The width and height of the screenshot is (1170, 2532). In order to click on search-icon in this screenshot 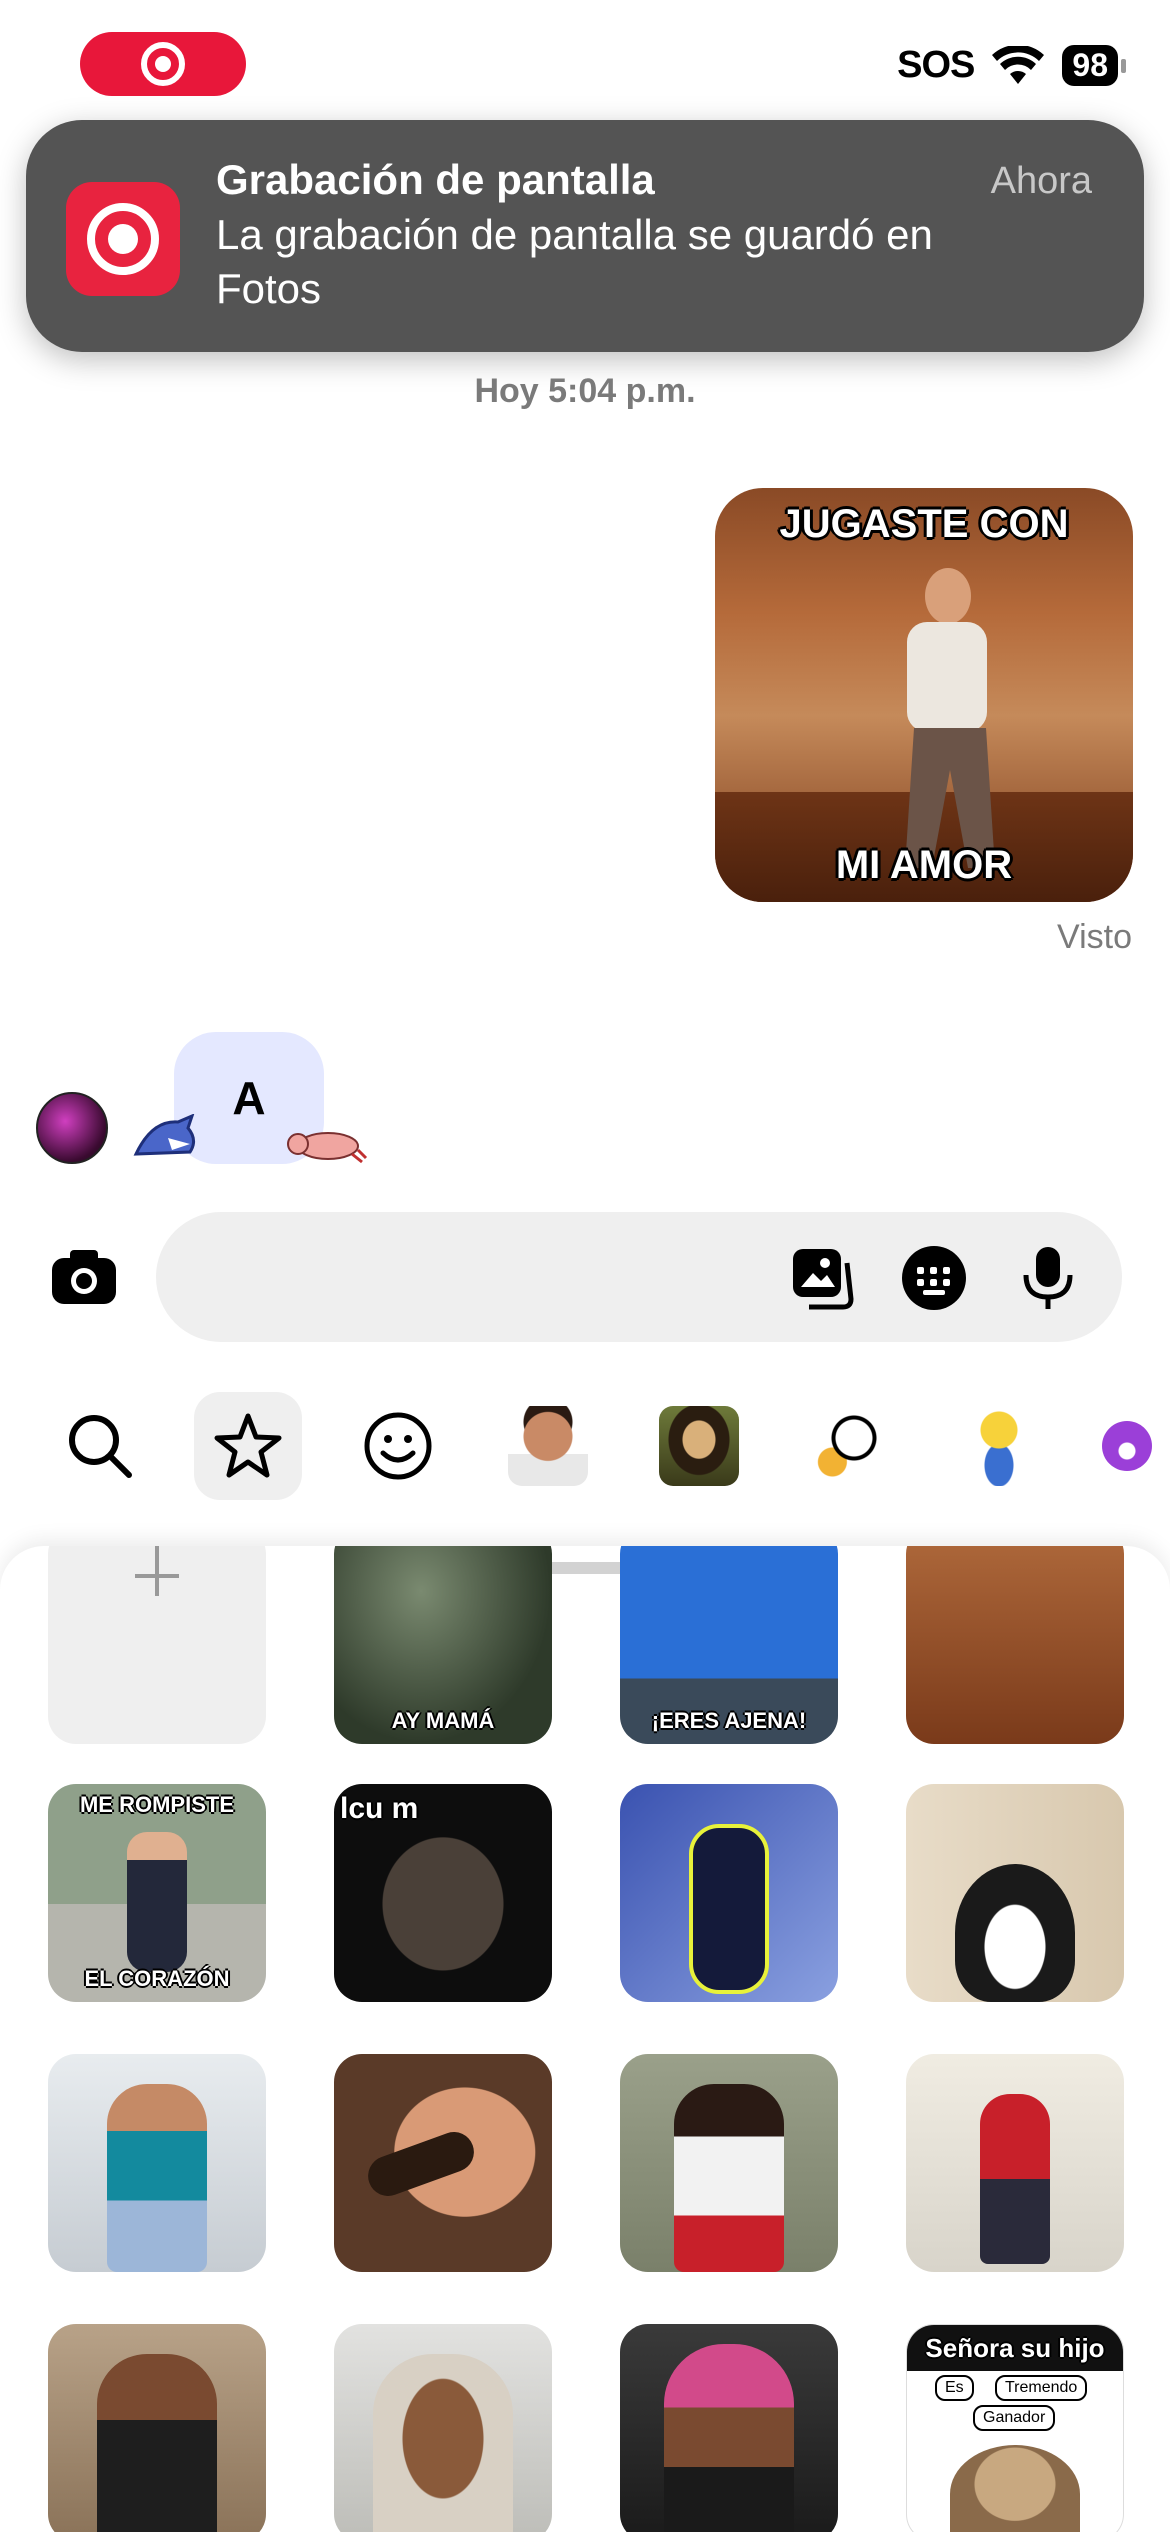, I will do `click(100, 1446)`.